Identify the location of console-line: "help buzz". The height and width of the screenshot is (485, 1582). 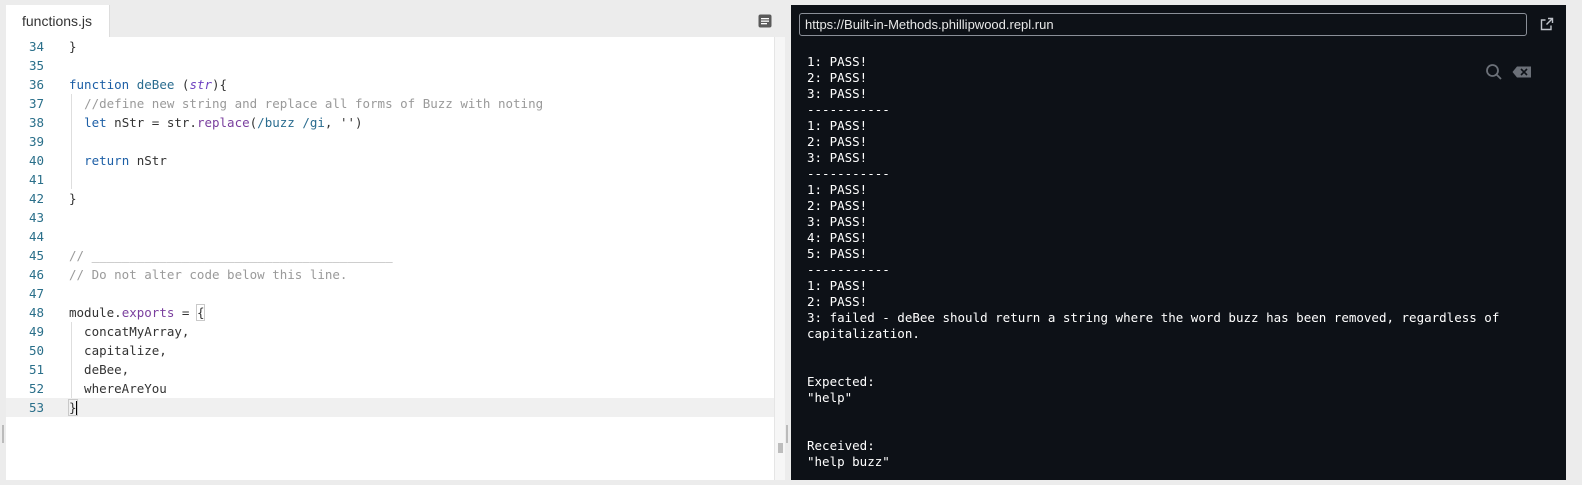
(848, 461).